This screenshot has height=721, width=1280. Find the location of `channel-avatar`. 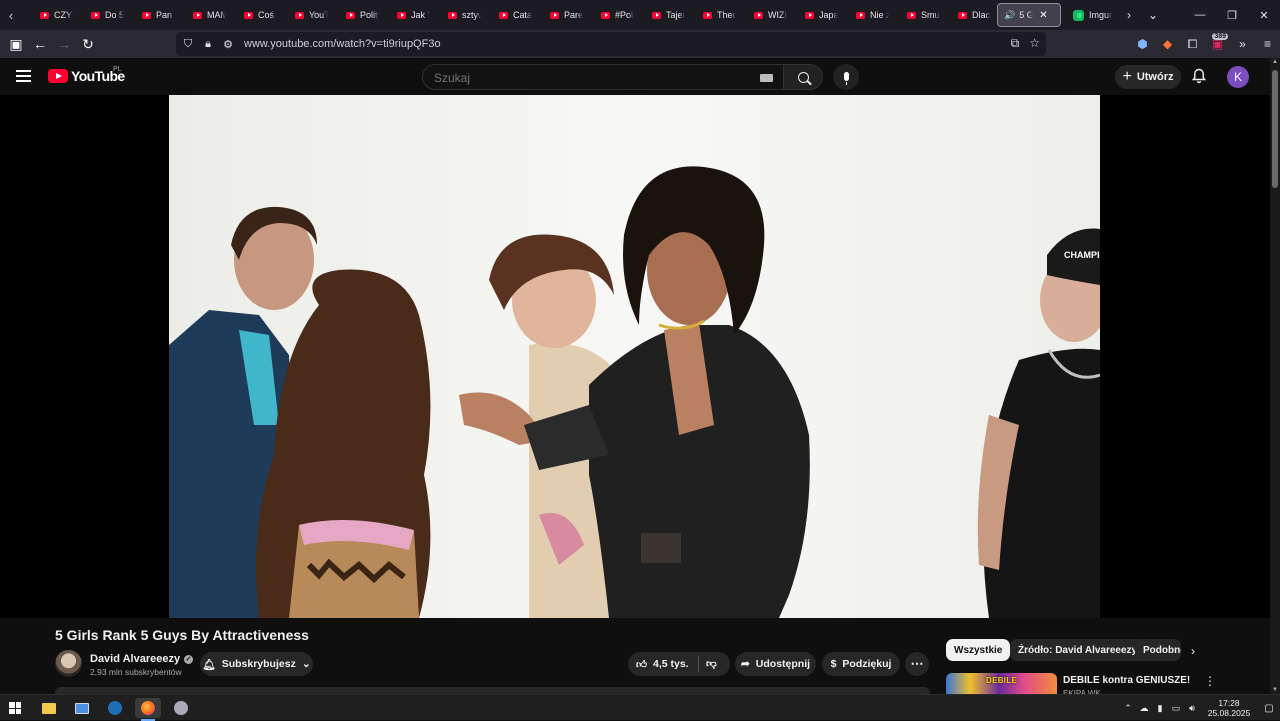

channel-avatar is located at coordinates (68, 663).